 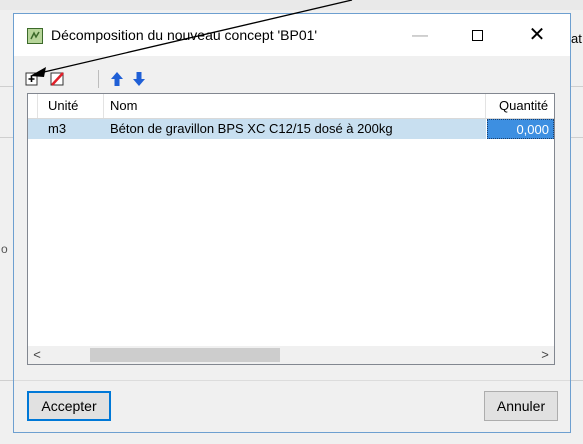 I want to click on delete-row-button, so click(x=57, y=79).